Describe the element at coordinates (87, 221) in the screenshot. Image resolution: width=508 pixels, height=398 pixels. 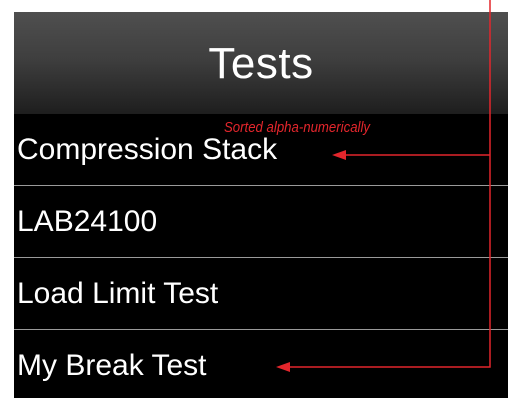
I see `test-item-label: LAB24100` at that location.